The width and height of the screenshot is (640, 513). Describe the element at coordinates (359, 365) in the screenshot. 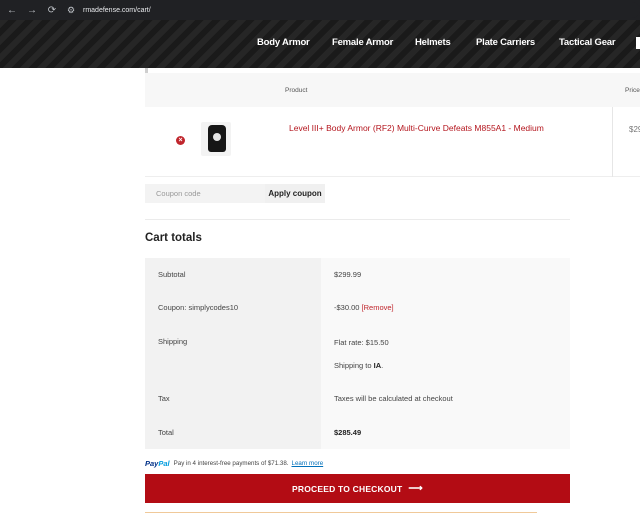

I see `shipping-destination: Shipping to IA.` at that location.